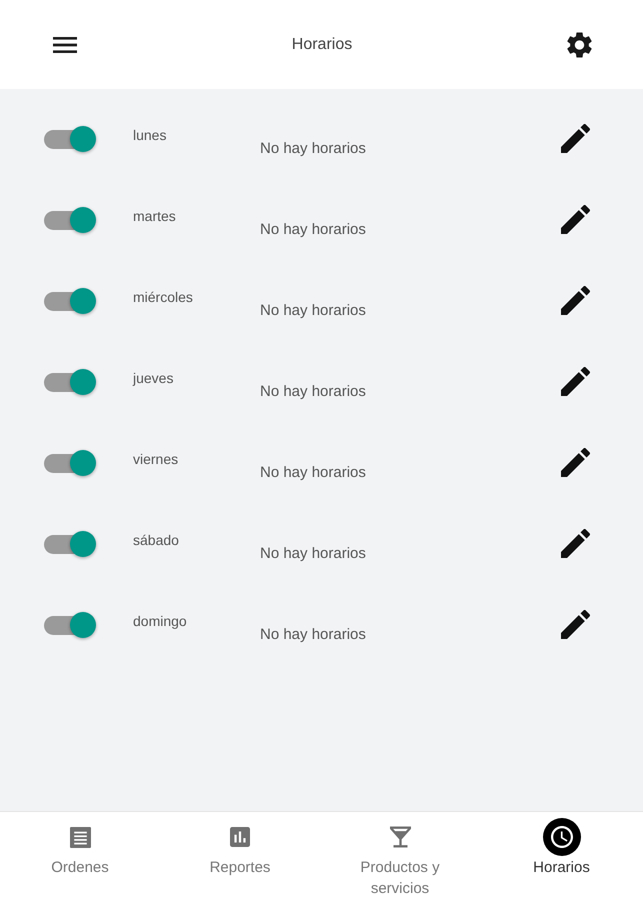  I want to click on day-label: sábado, so click(156, 540).